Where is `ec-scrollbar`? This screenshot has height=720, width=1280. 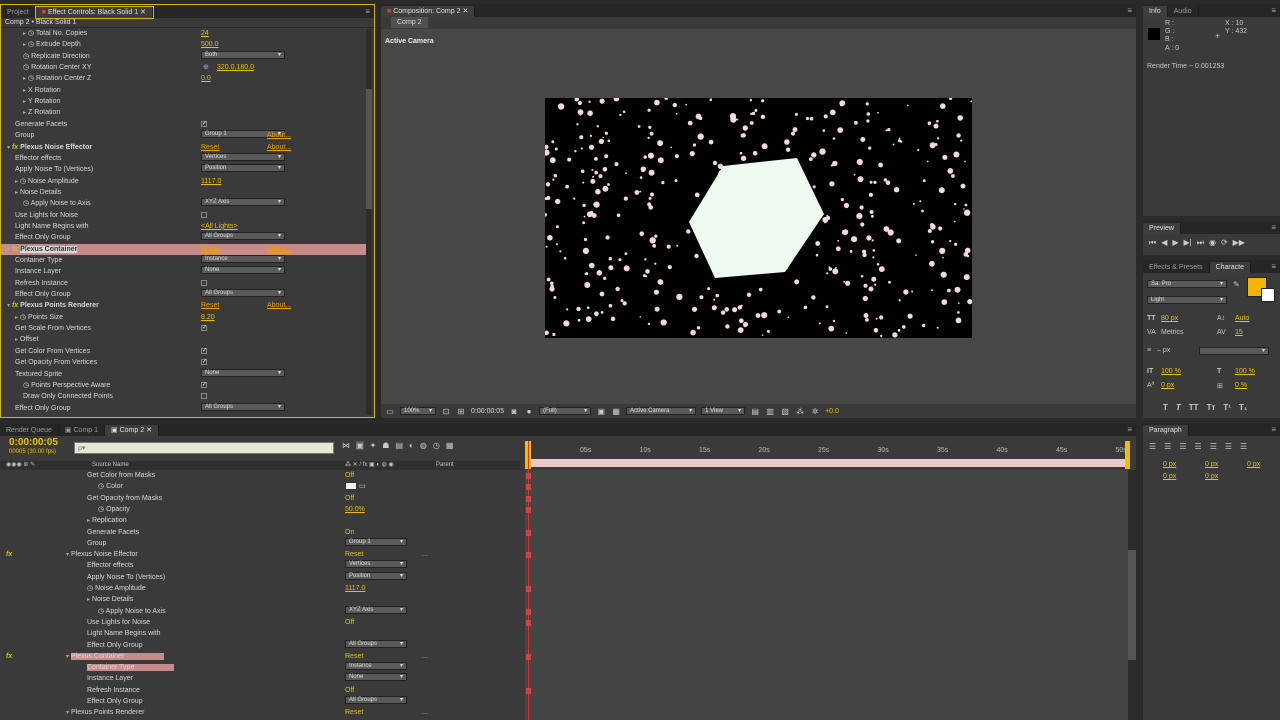
ec-scrollbar is located at coordinates (369, 222).